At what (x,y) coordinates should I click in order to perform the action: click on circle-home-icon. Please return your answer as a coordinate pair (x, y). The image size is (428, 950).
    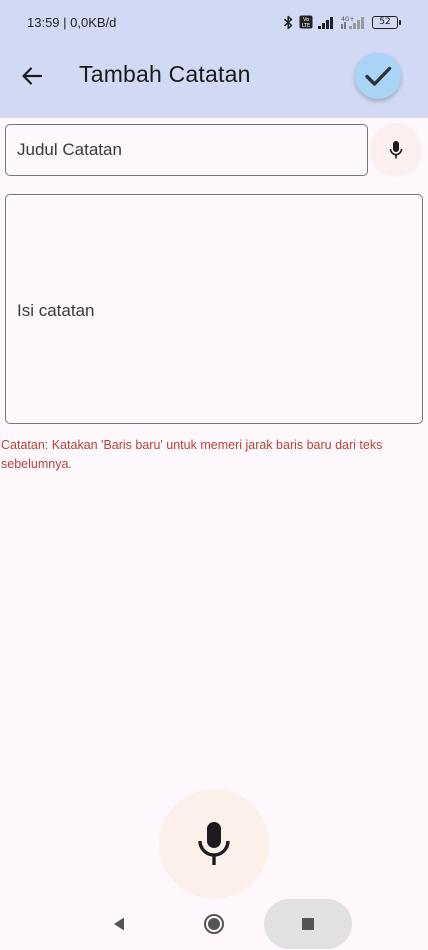
    Looking at the image, I should click on (214, 924).